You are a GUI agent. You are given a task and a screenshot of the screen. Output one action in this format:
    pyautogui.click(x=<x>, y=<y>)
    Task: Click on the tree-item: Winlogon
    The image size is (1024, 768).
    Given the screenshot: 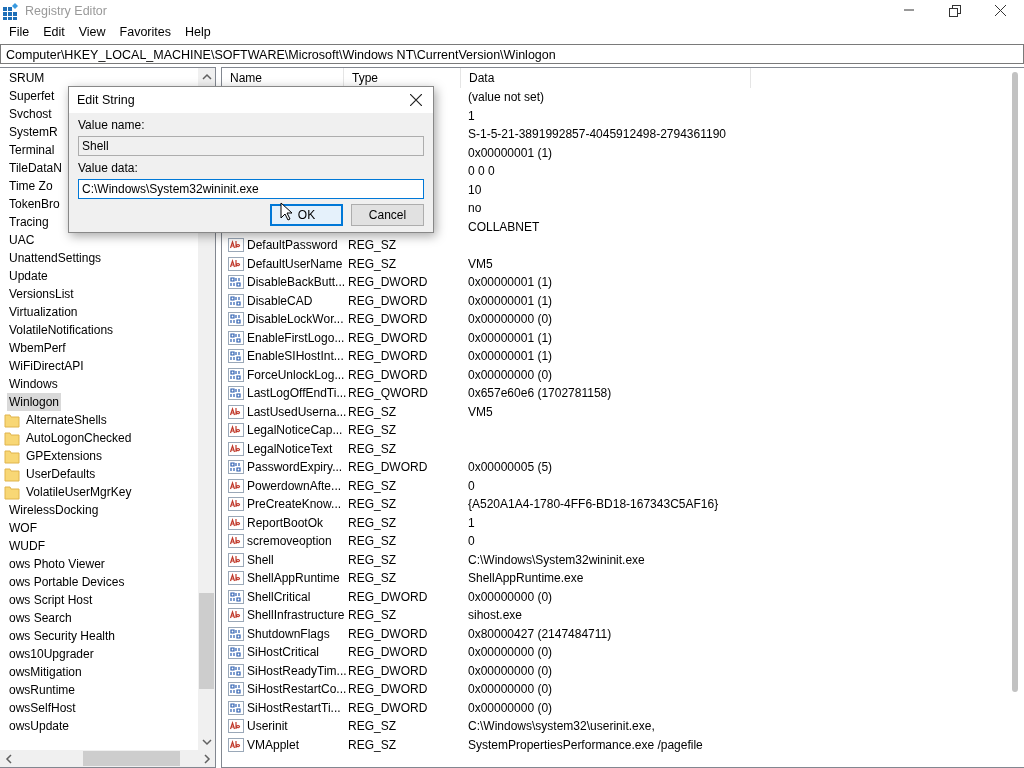 What is the action you would take?
    pyautogui.click(x=34, y=402)
    